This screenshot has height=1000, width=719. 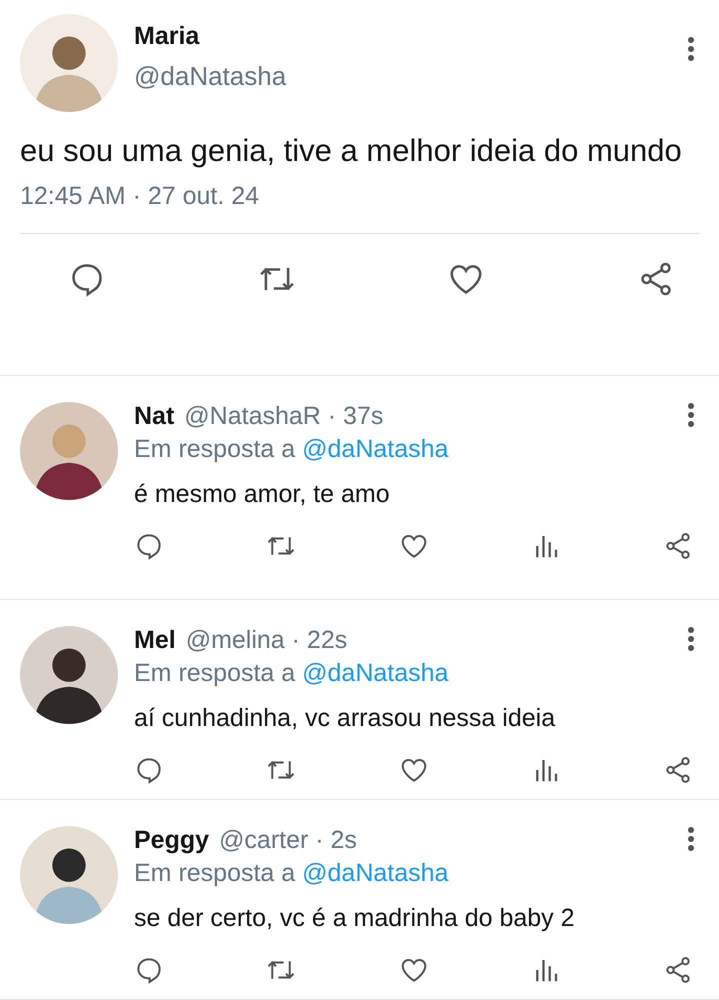 What do you see at coordinates (262, 494) in the screenshot?
I see `reply-text: é mesmo amor, te amo` at bounding box center [262, 494].